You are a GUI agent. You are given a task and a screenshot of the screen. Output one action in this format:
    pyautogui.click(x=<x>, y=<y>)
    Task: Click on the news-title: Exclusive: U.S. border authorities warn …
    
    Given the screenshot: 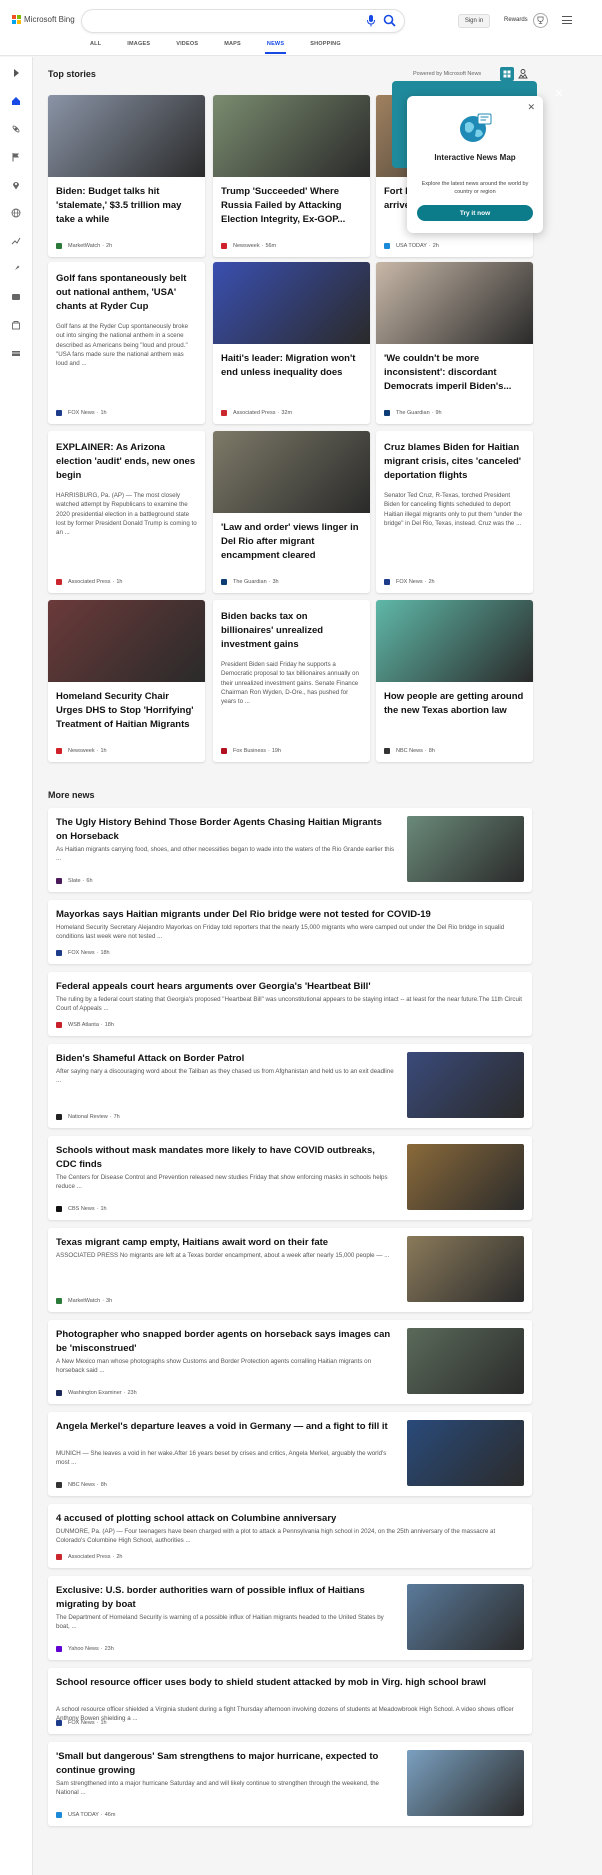 What is the action you would take?
    pyautogui.click(x=226, y=1598)
    